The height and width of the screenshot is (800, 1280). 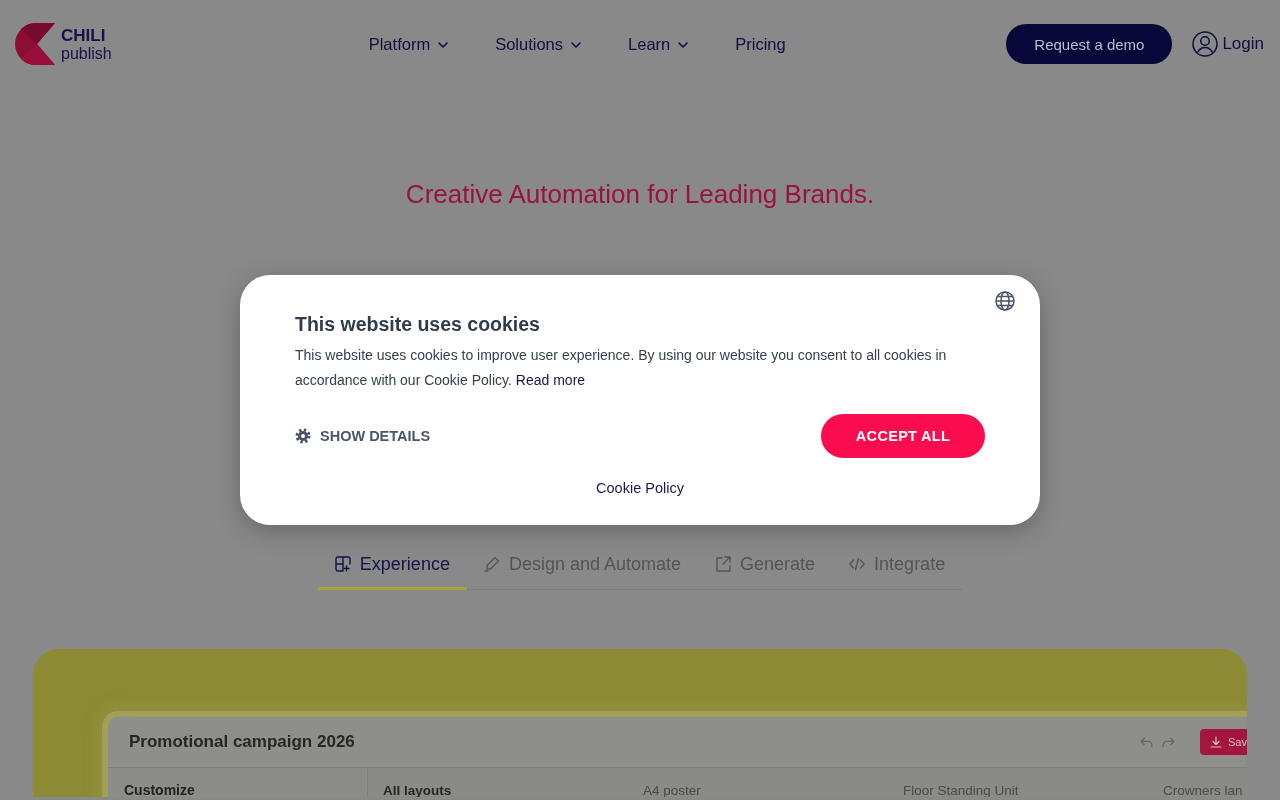 What do you see at coordinates (363, 436) in the screenshot?
I see `show-details-button: SHOW DETAILS` at bounding box center [363, 436].